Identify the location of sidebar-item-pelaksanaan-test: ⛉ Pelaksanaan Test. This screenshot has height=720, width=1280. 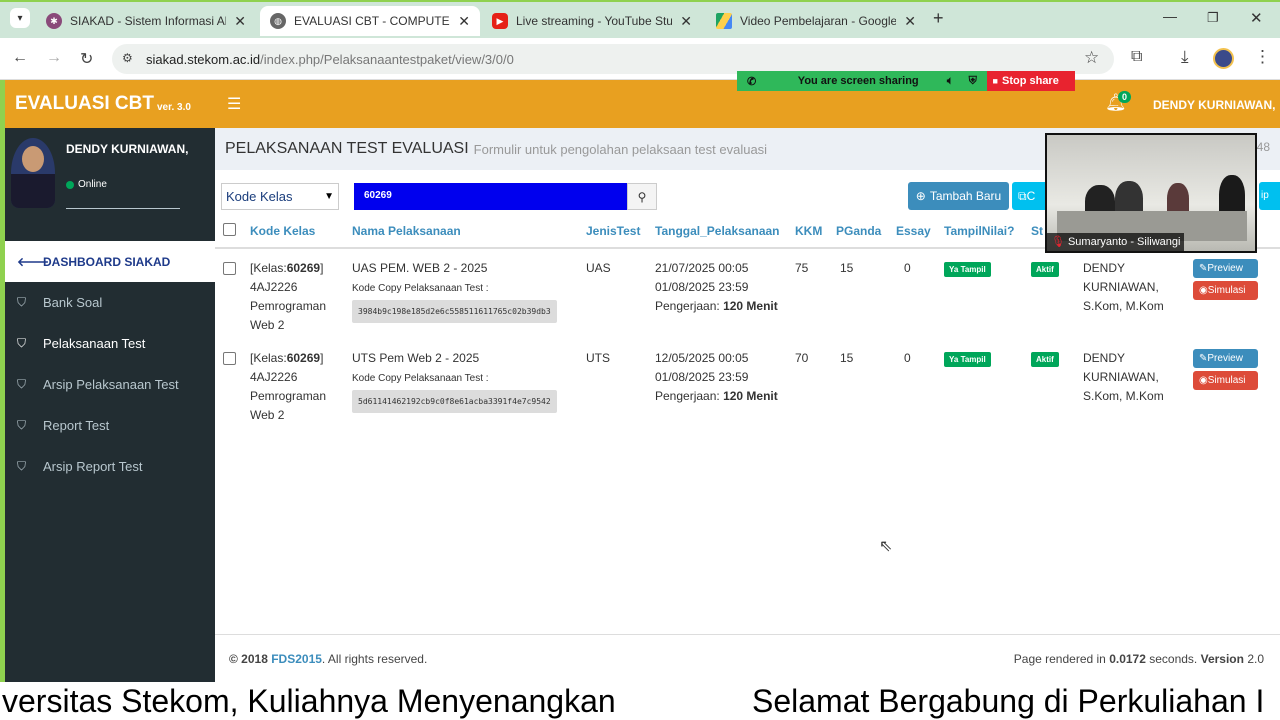
(110, 343).